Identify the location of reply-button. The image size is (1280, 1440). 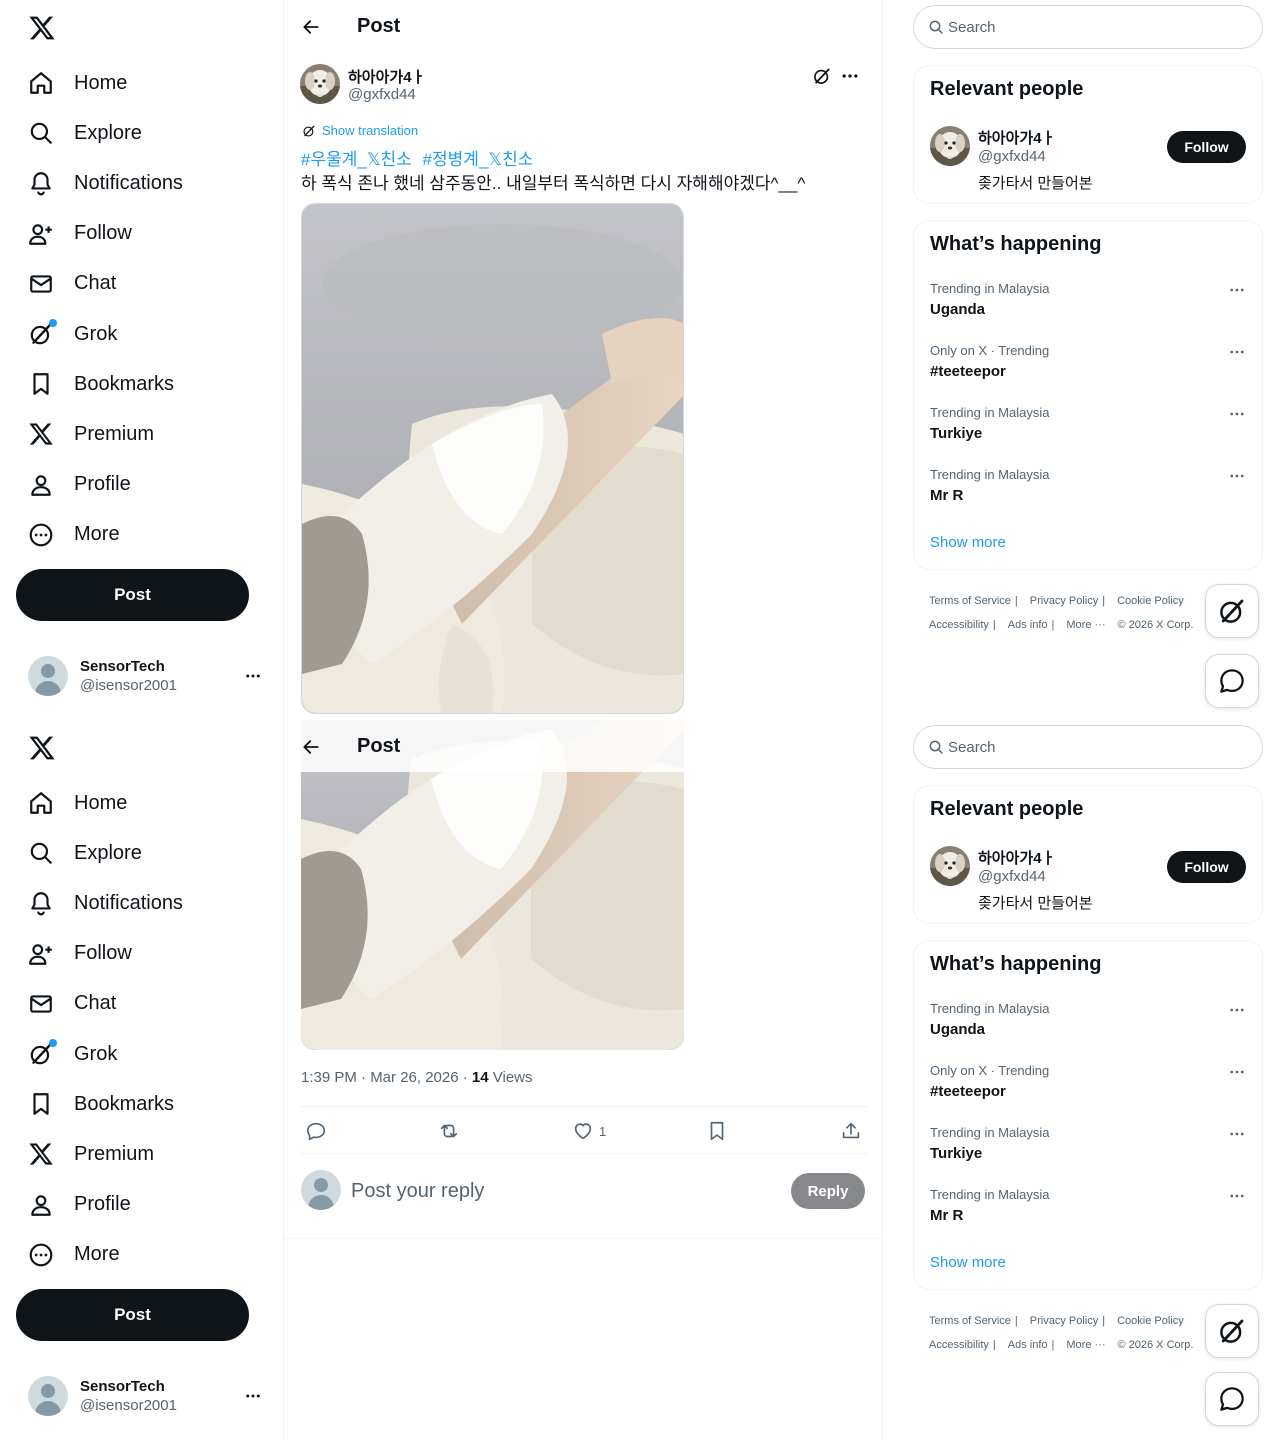
(316, 1131).